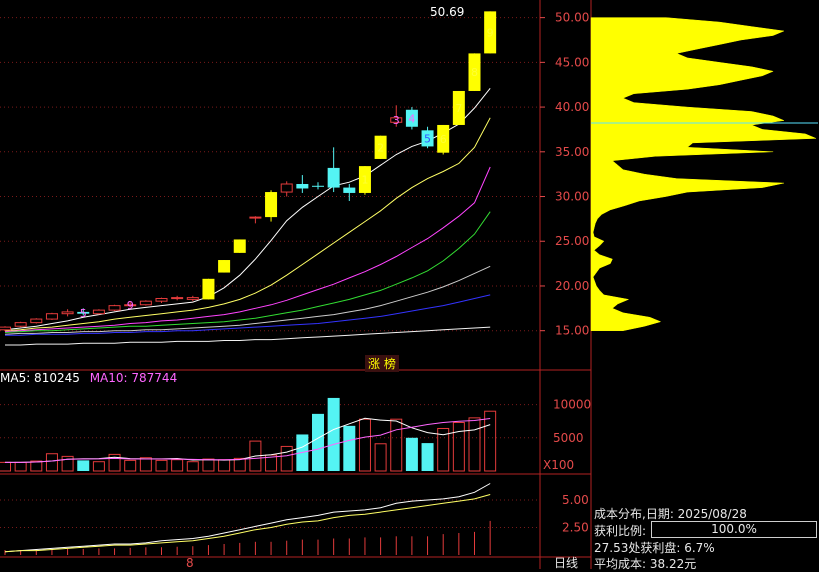 This screenshot has height=572, width=819. What do you see at coordinates (474, 72) in the screenshot?
I see `candle-label: 8` at bounding box center [474, 72].